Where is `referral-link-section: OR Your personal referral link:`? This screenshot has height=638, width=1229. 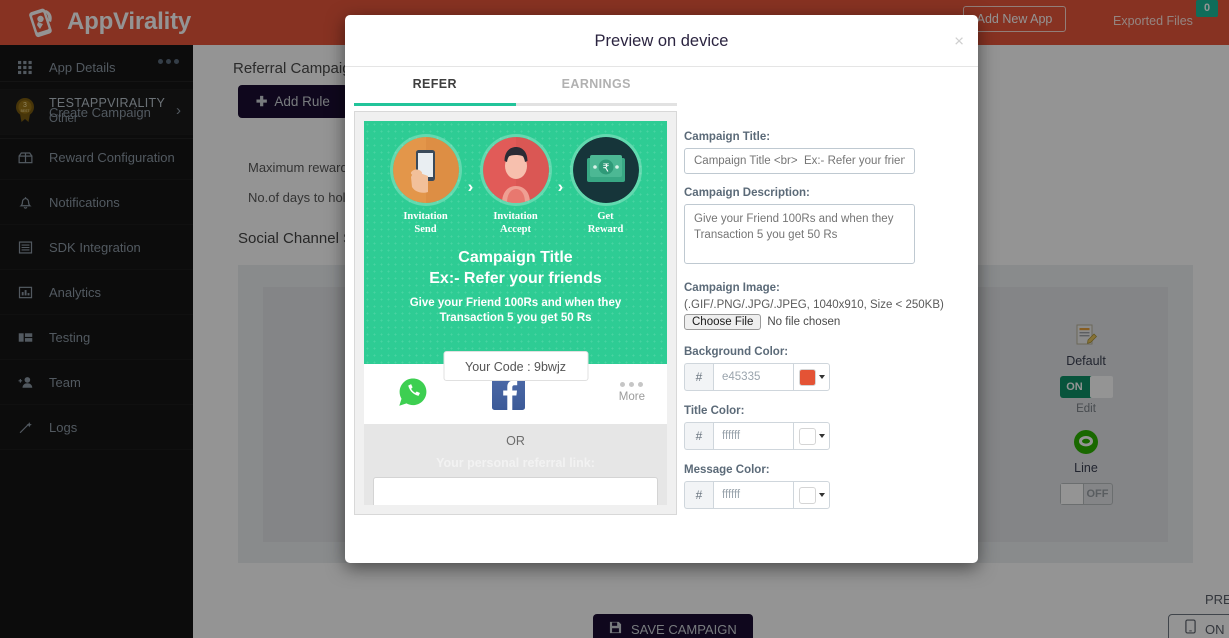
referral-link-section: OR Your personal referral link: is located at coordinates (515, 464).